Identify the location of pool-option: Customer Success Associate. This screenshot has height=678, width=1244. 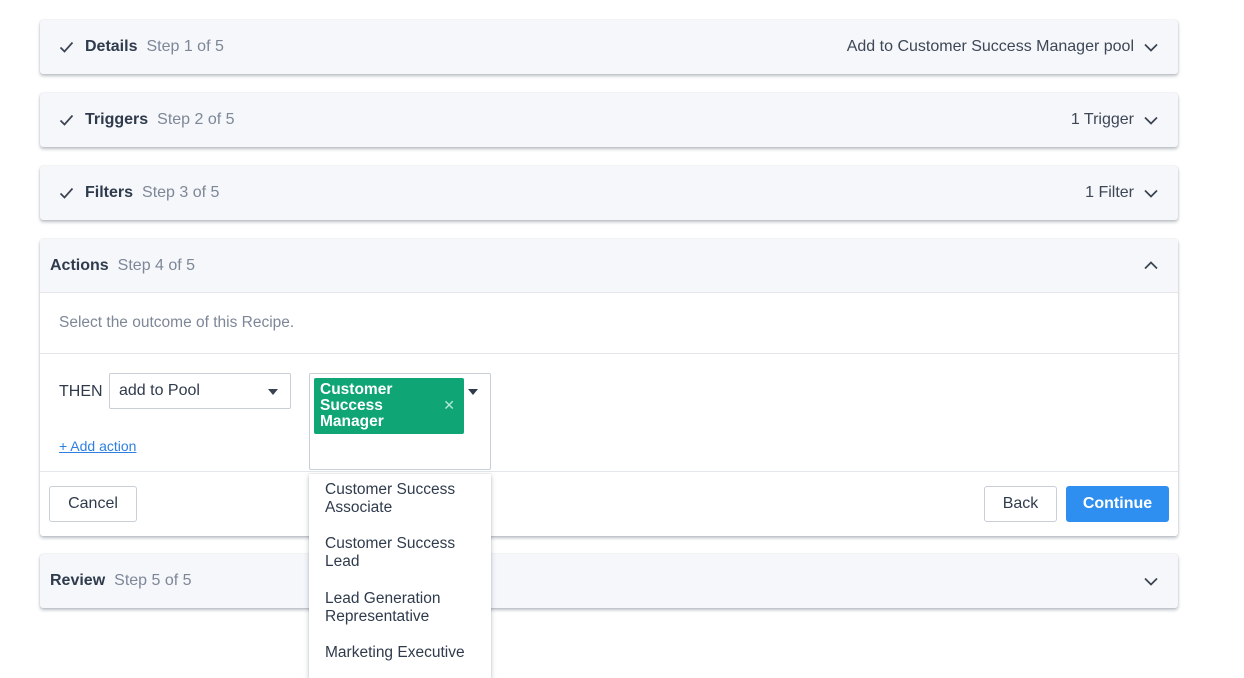
(405, 499).